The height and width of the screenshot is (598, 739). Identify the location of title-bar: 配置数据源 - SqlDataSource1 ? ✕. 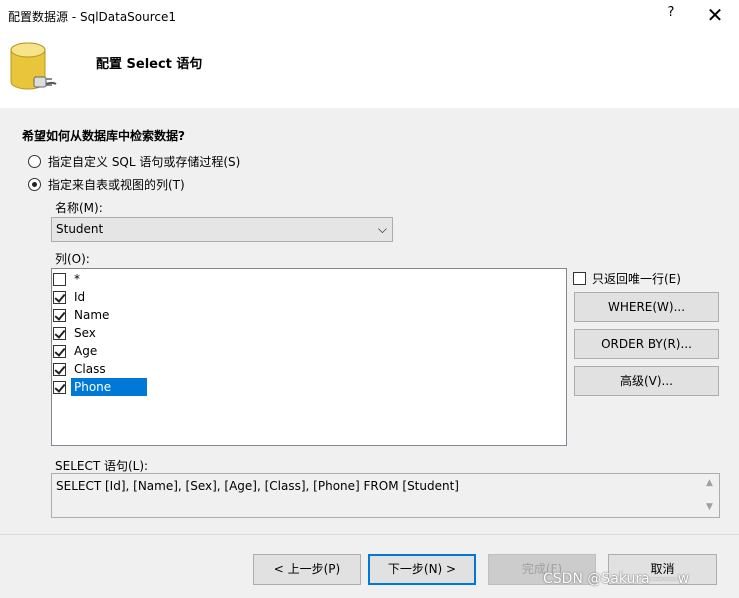
(369, 16).